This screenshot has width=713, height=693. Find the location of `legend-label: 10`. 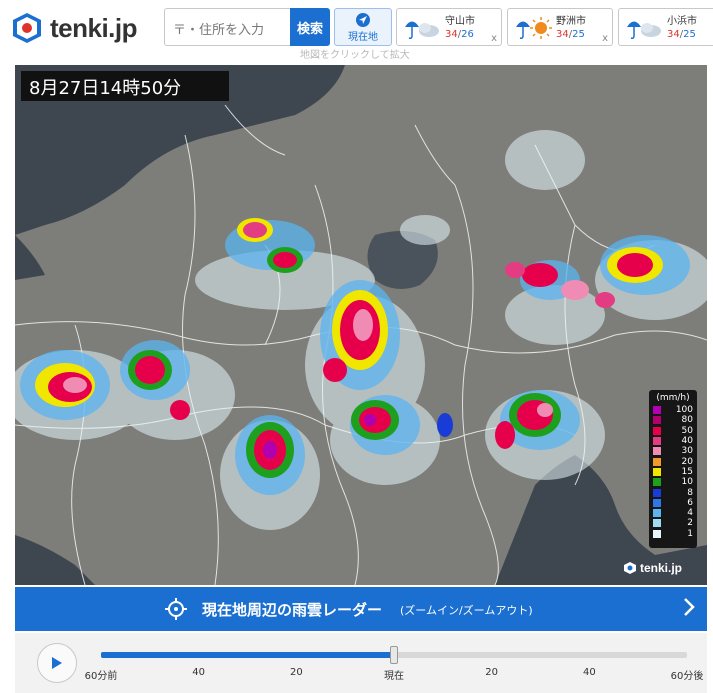

legend-label: 10 is located at coordinates (687, 482).